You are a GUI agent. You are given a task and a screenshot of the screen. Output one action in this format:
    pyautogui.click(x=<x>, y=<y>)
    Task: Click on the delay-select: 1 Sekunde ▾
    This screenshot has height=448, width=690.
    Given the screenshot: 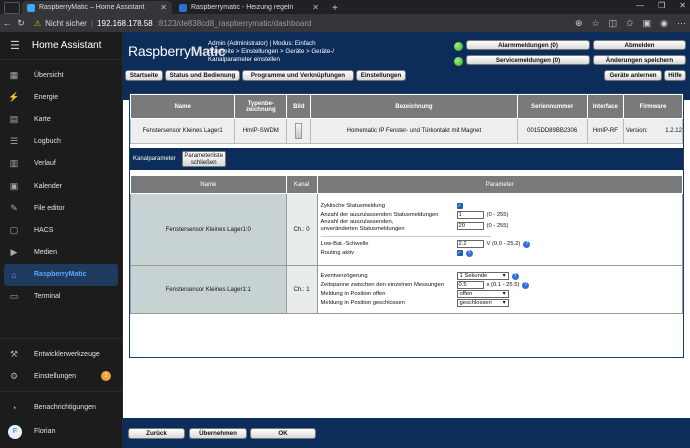 What is the action you would take?
    pyautogui.click(x=482, y=276)
    